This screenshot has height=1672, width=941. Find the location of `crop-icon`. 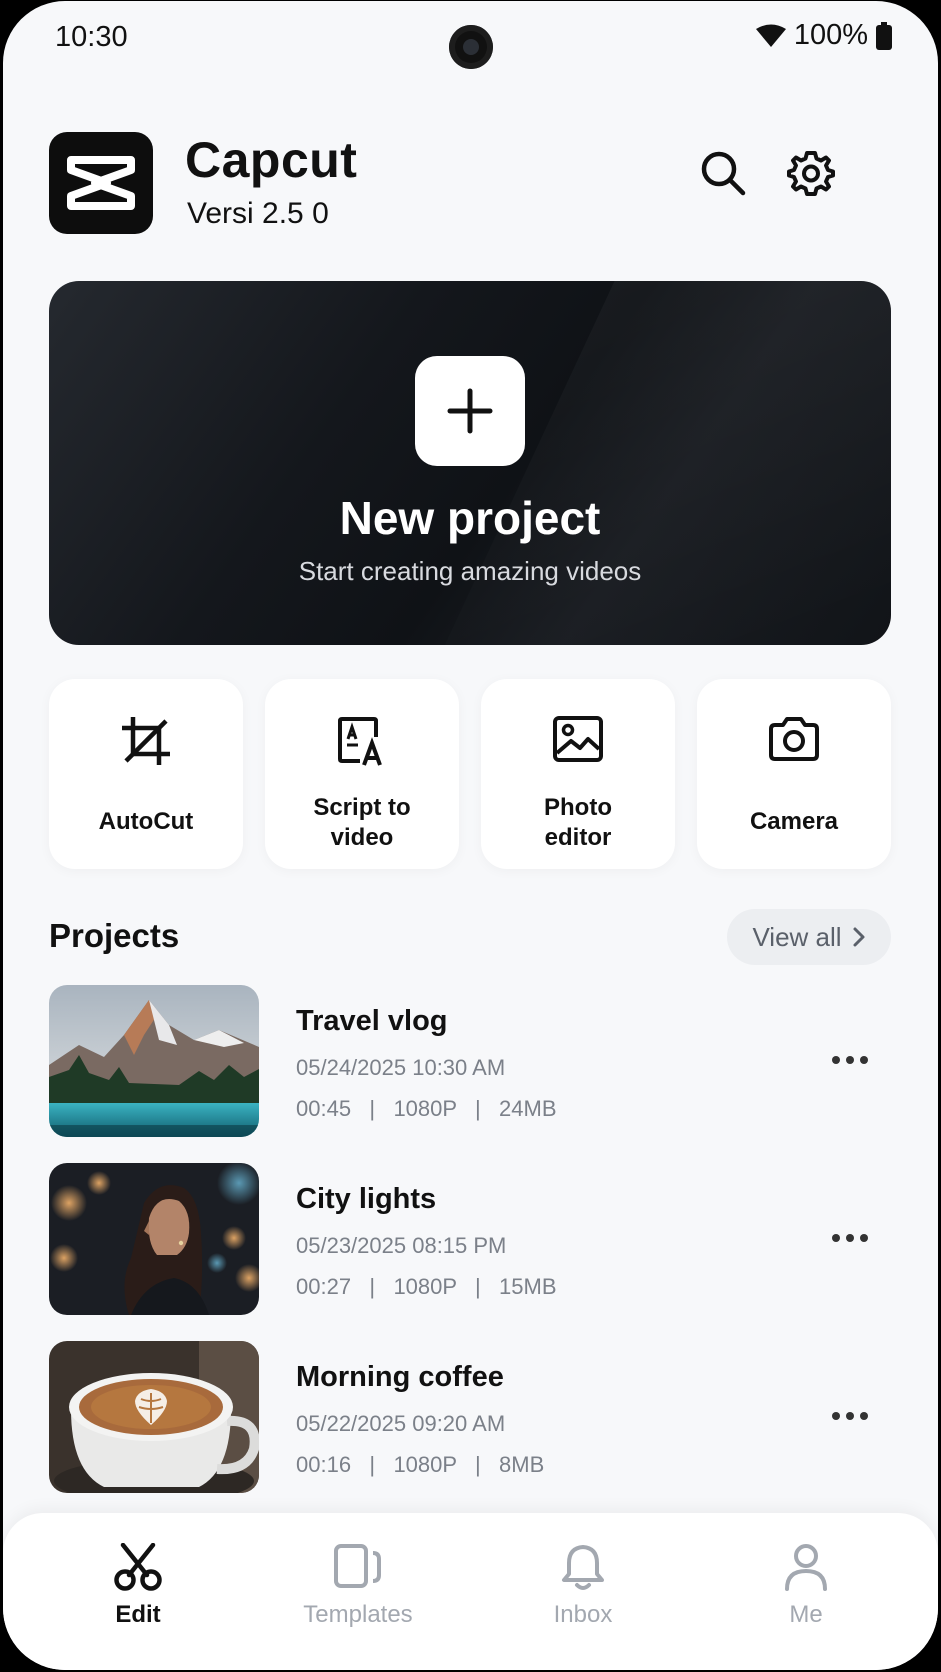

crop-icon is located at coordinates (146, 741).